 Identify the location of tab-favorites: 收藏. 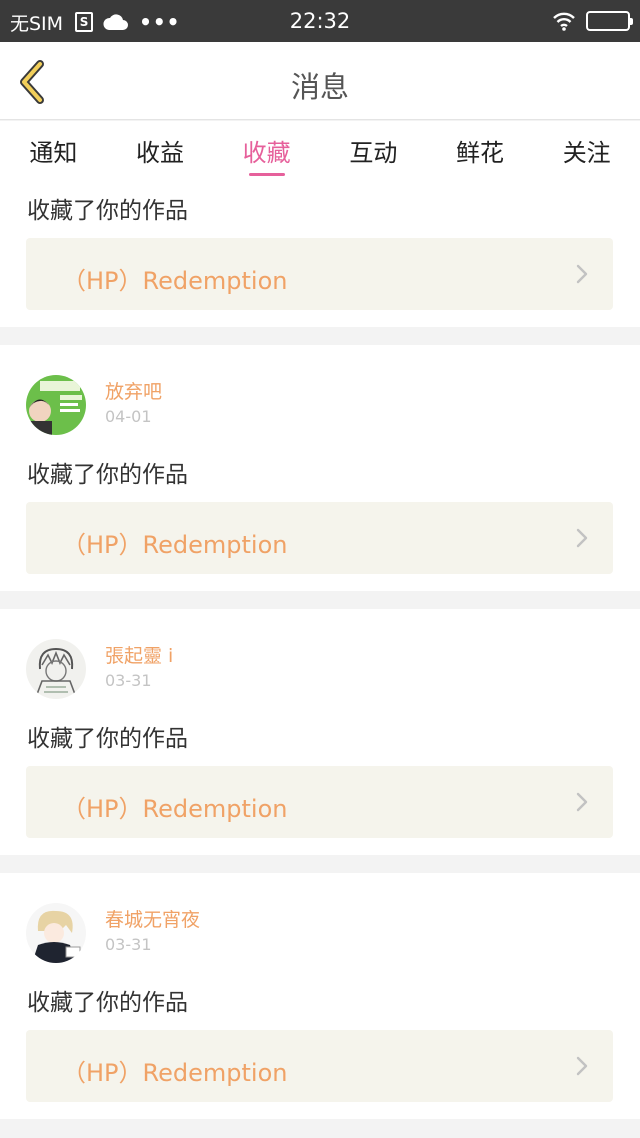
(266, 151).